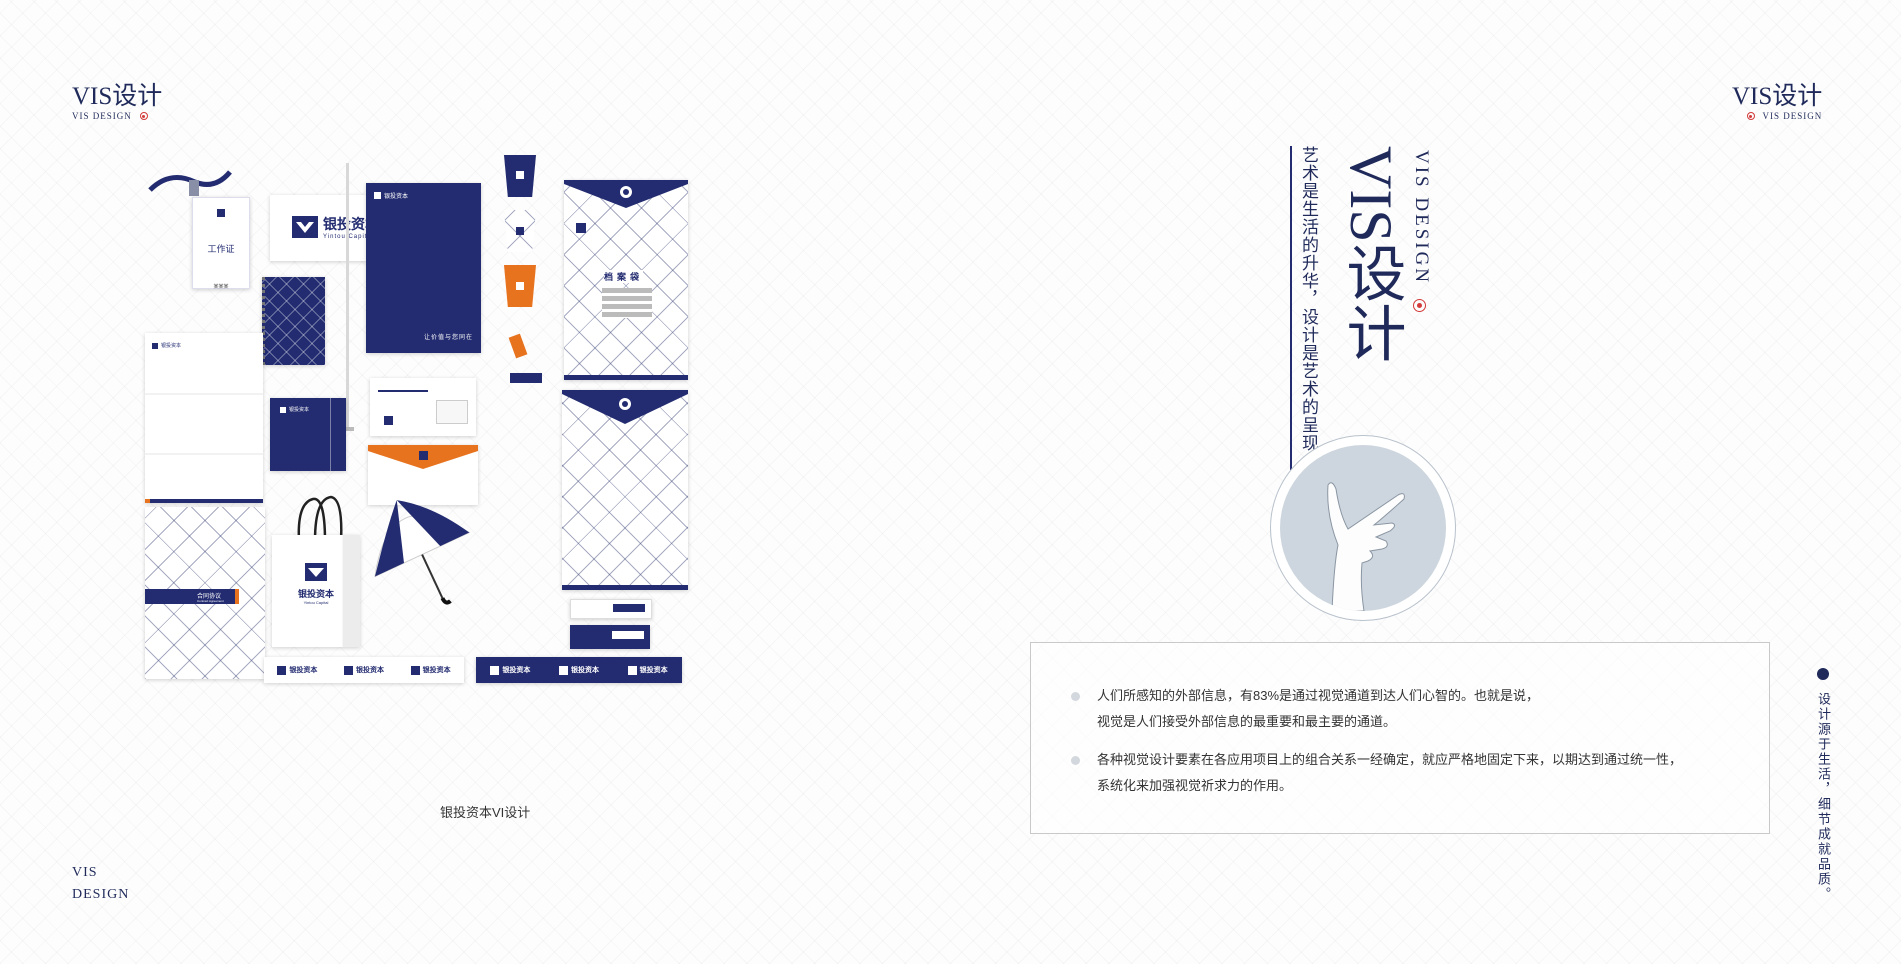 Image resolution: width=1901 pixels, height=964 pixels. Describe the element at coordinates (221, 249) in the screenshot. I see `id-card-title: 工作证` at that location.